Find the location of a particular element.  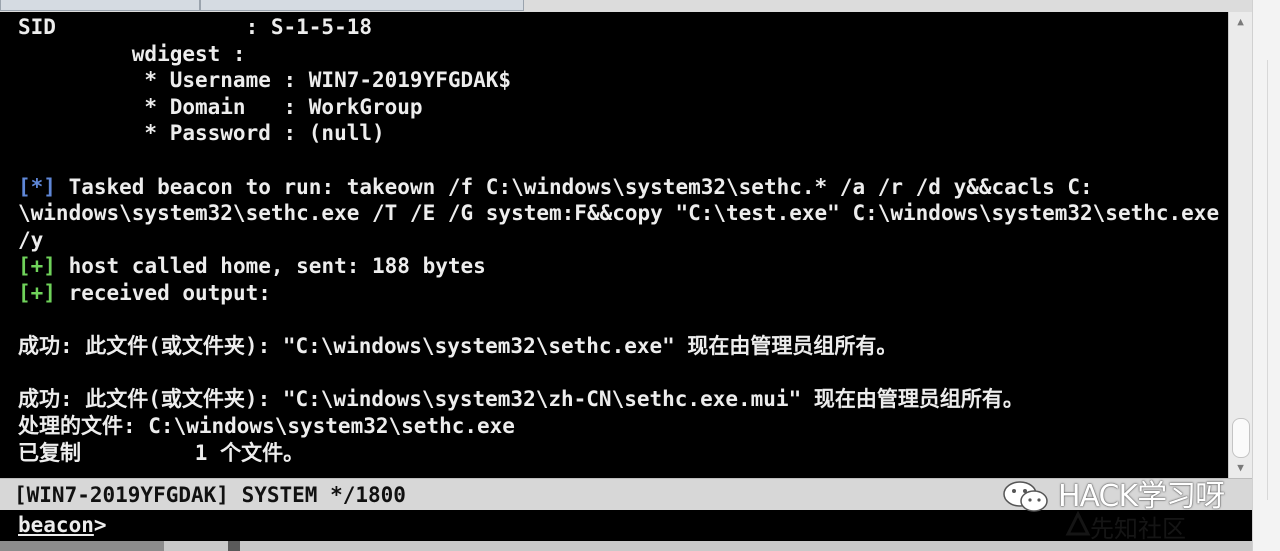

scrollbar-thumb is located at coordinates (1241, 438).